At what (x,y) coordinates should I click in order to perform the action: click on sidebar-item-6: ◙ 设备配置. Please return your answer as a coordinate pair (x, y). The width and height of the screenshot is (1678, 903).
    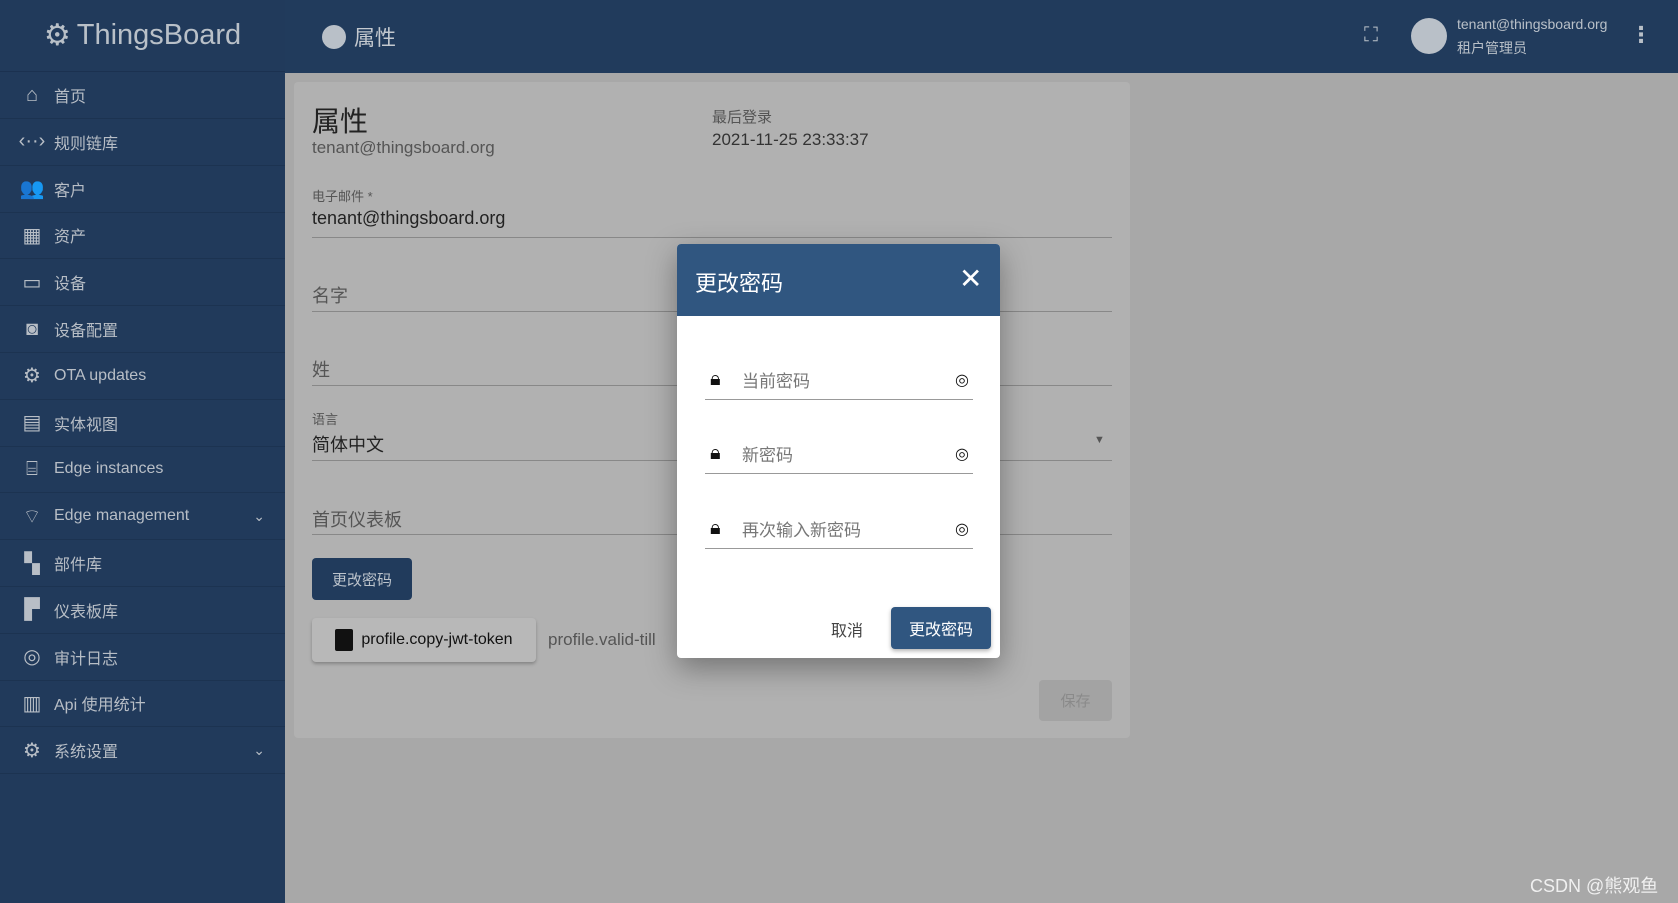
    Looking at the image, I should click on (142, 329).